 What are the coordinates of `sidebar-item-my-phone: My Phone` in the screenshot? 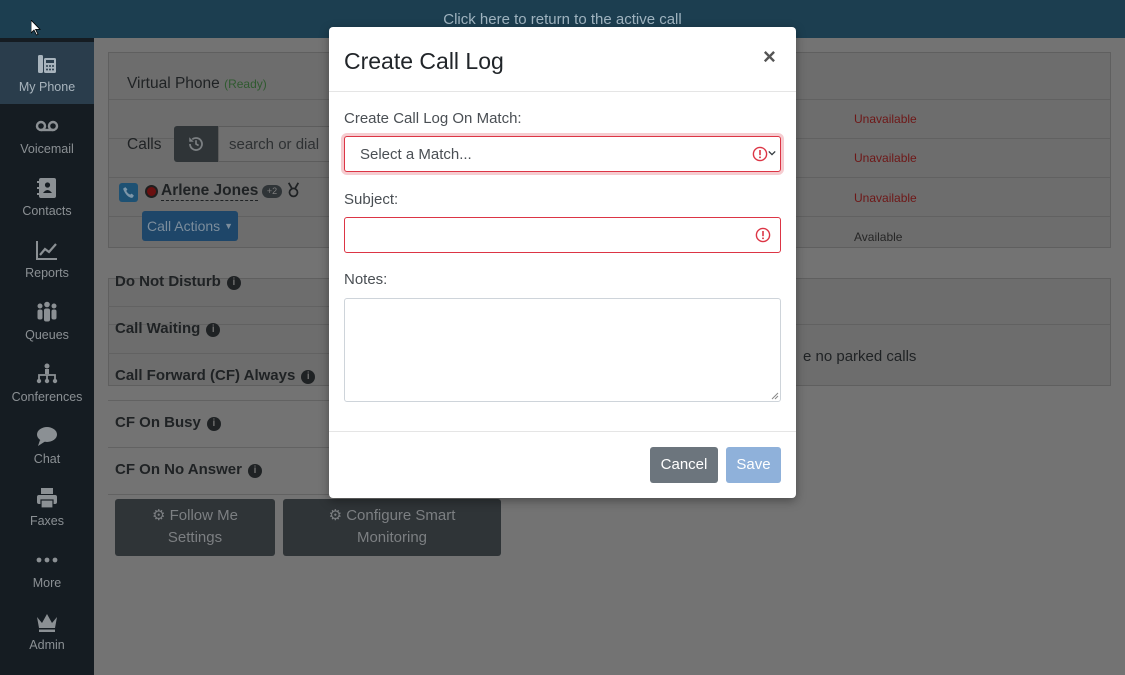 It's located at (47, 73).